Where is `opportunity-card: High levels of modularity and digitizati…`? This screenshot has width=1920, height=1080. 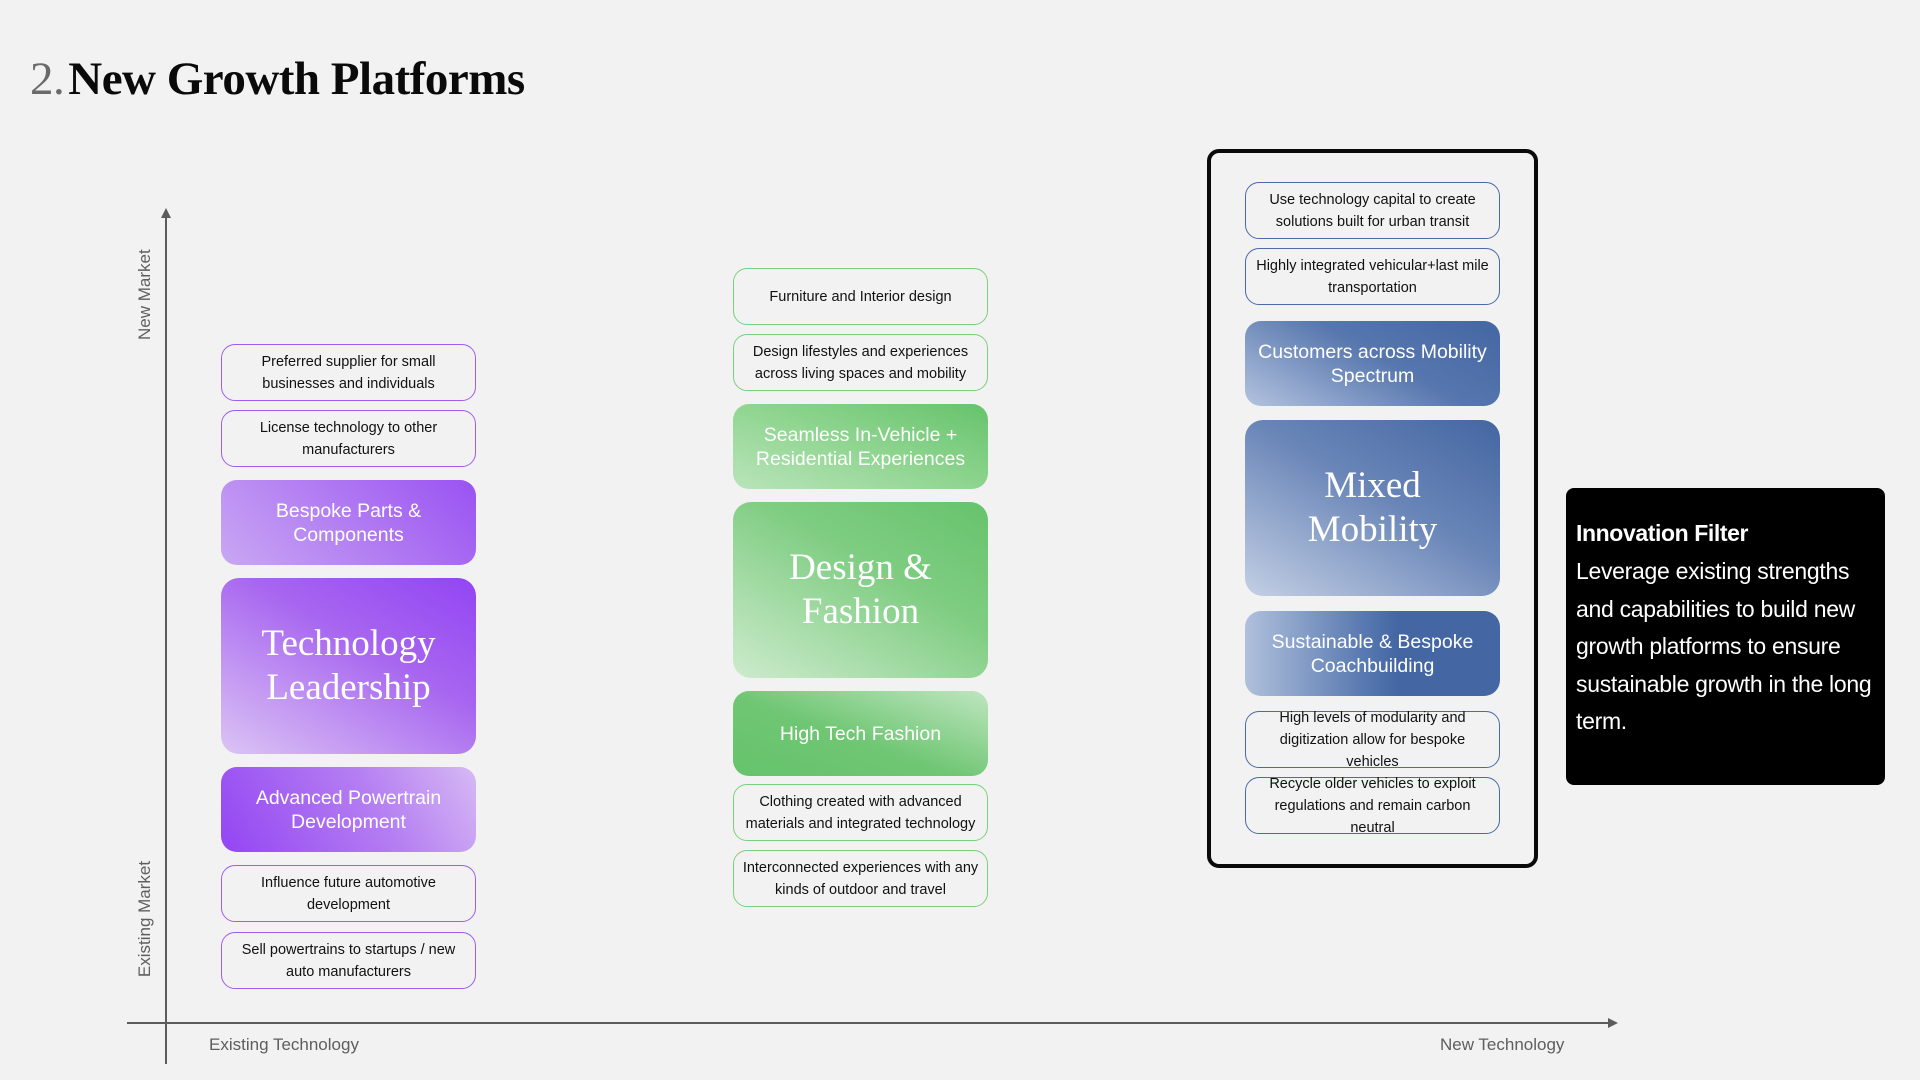 opportunity-card: High levels of modularity and digitizati… is located at coordinates (1372, 740).